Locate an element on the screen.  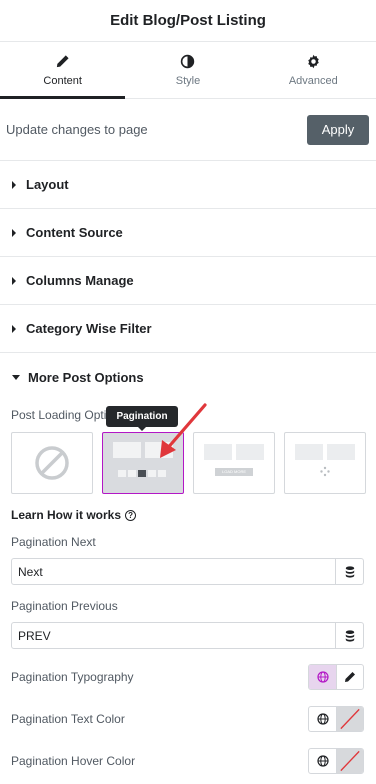
section-category-filter: Category Wise Filter is located at coordinates (188, 329).